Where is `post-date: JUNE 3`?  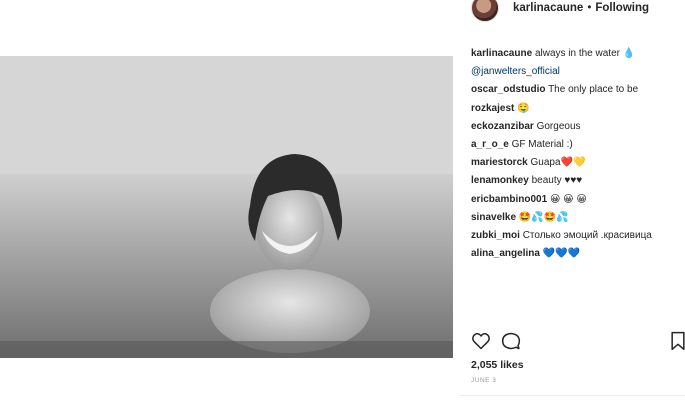
post-date: JUNE 3 is located at coordinates (484, 380).